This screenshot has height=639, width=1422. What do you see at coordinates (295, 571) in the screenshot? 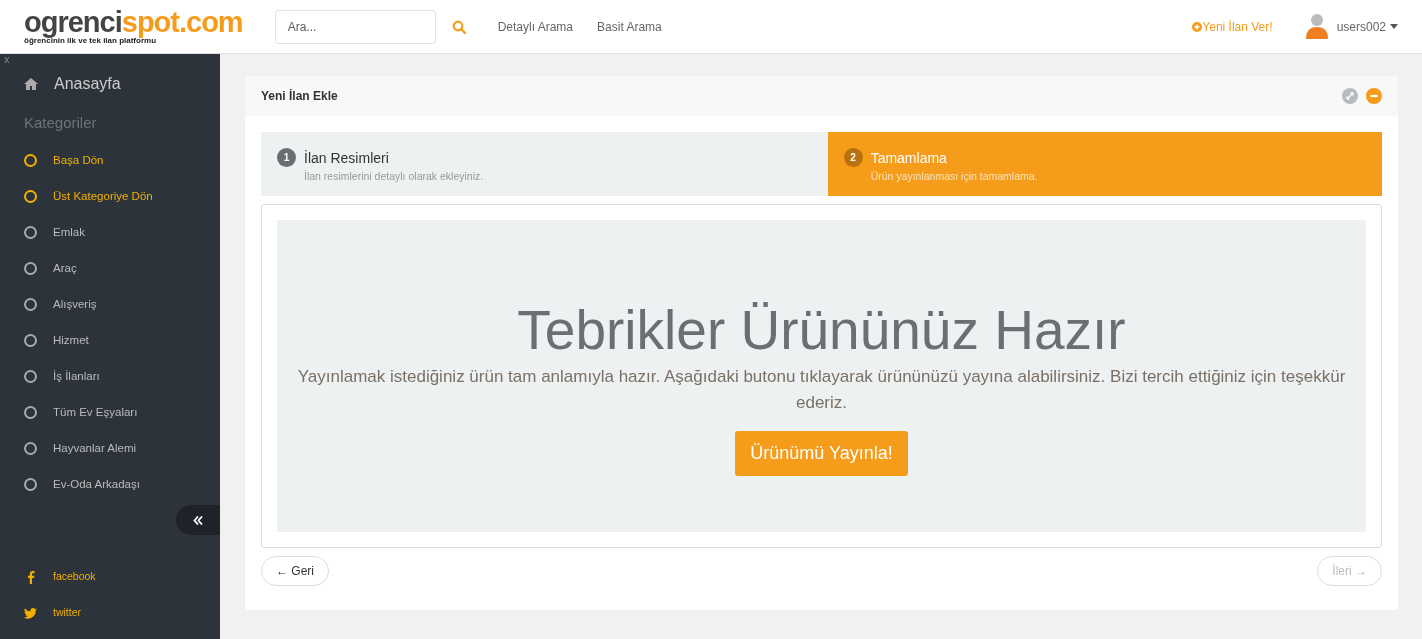
I see `back-button: ← Geri` at bounding box center [295, 571].